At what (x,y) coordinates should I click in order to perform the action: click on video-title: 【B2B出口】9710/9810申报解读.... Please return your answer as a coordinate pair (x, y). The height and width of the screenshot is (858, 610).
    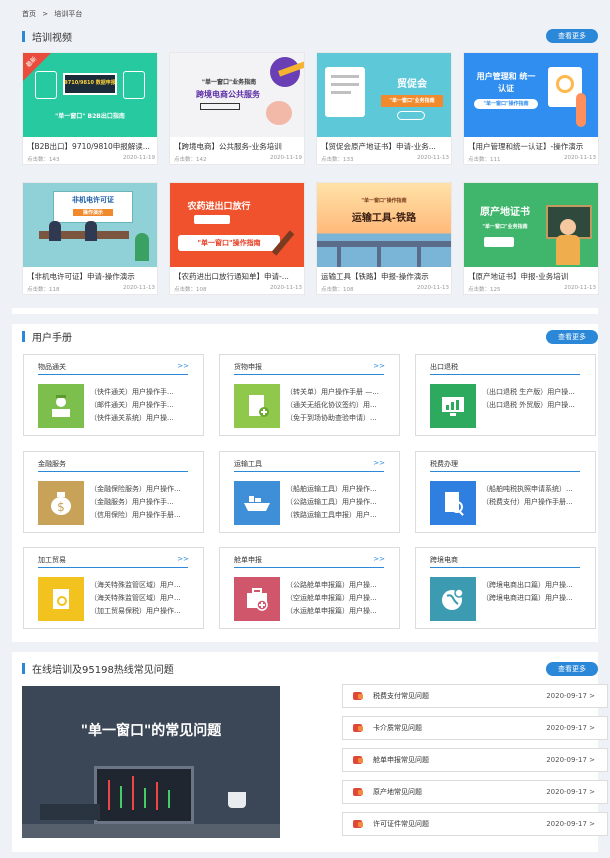
    Looking at the image, I should click on (91, 146).